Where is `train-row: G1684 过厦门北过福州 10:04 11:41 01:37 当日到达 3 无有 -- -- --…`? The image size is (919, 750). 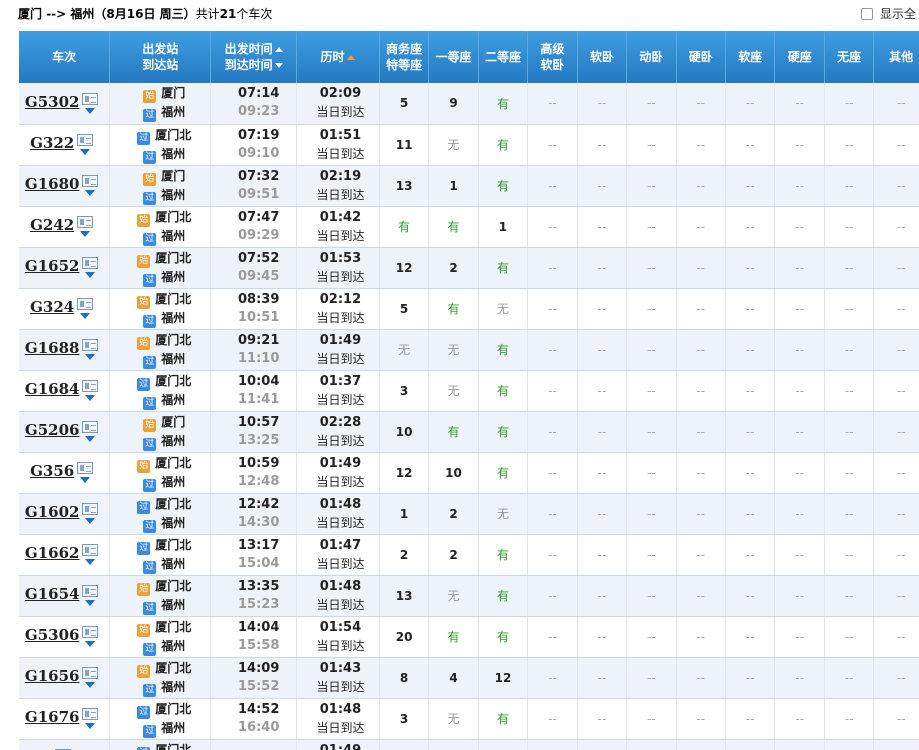 train-row: G1684 过厦门北过福州 10:04 11:41 01:37 当日到达 3 无有 -- -- --… is located at coordinates (469, 391).